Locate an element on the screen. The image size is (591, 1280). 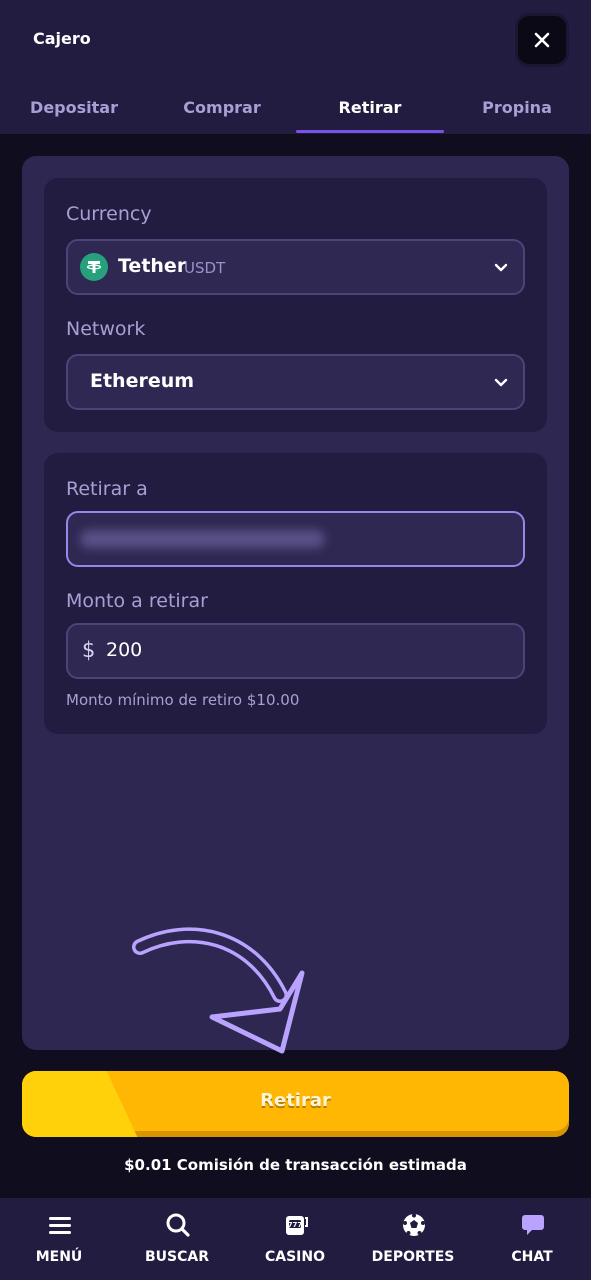
network-label: Network is located at coordinates (106, 329).